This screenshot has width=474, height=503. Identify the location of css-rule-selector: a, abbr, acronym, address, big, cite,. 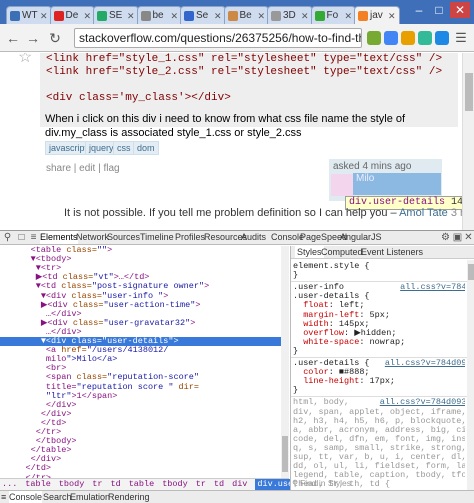
(379, 430).